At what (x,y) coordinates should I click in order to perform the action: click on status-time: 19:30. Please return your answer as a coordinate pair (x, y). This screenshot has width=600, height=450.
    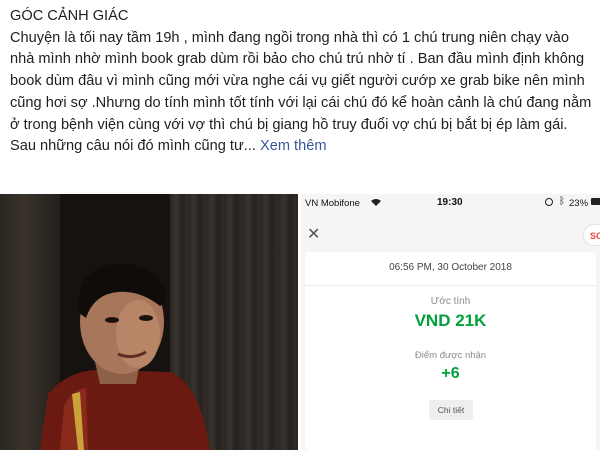
    Looking at the image, I should click on (450, 202).